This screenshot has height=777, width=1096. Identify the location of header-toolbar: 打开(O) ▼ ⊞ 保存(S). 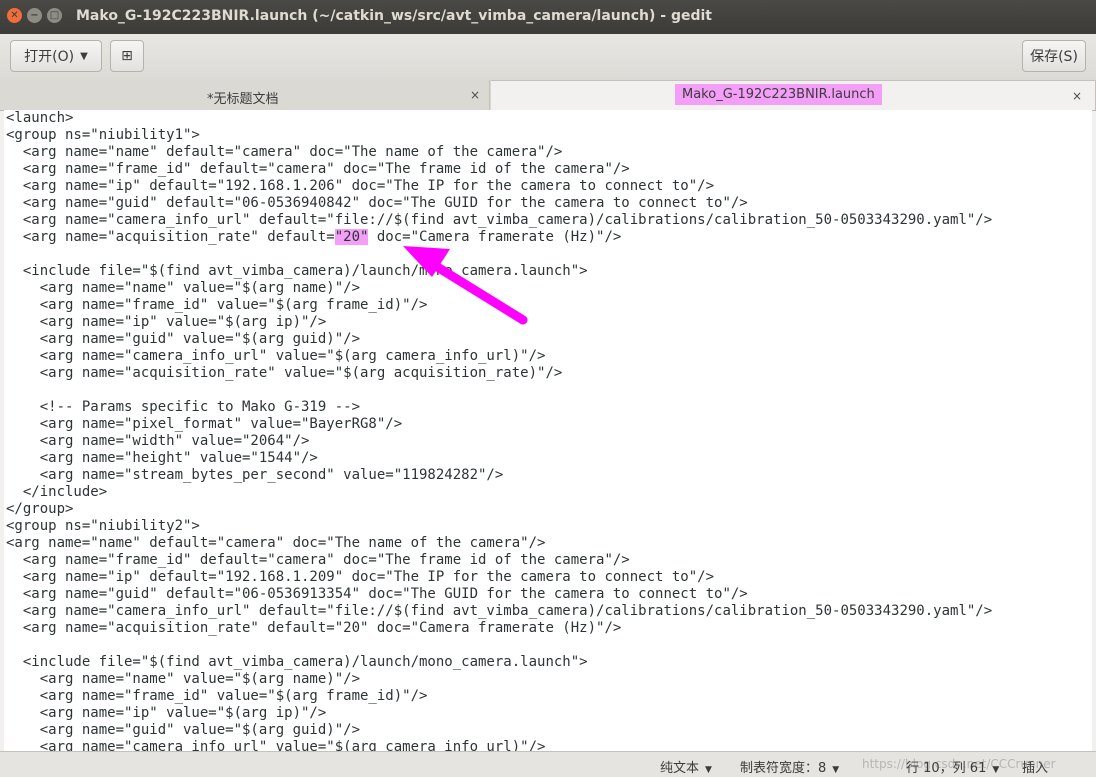
(548, 57).